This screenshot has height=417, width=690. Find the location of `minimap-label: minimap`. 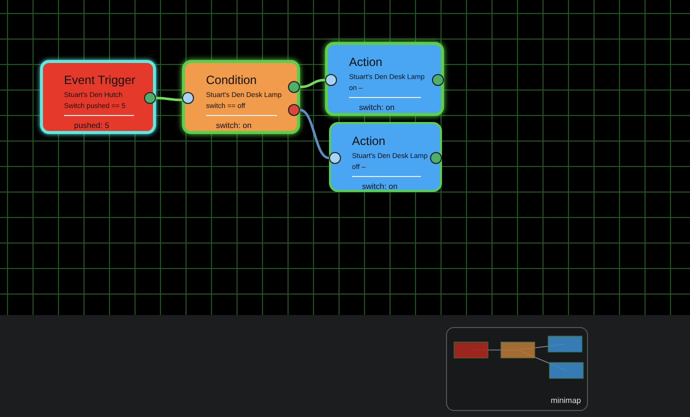

minimap-label: minimap is located at coordinates (565, 401).